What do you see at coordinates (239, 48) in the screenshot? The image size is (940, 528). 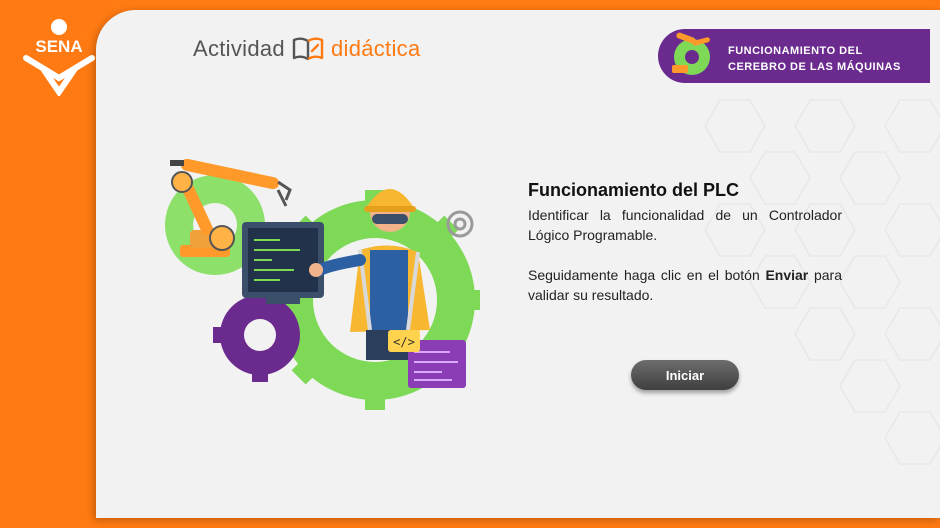 I see `activity-label: Actividad` at bounding box center [239, 48].